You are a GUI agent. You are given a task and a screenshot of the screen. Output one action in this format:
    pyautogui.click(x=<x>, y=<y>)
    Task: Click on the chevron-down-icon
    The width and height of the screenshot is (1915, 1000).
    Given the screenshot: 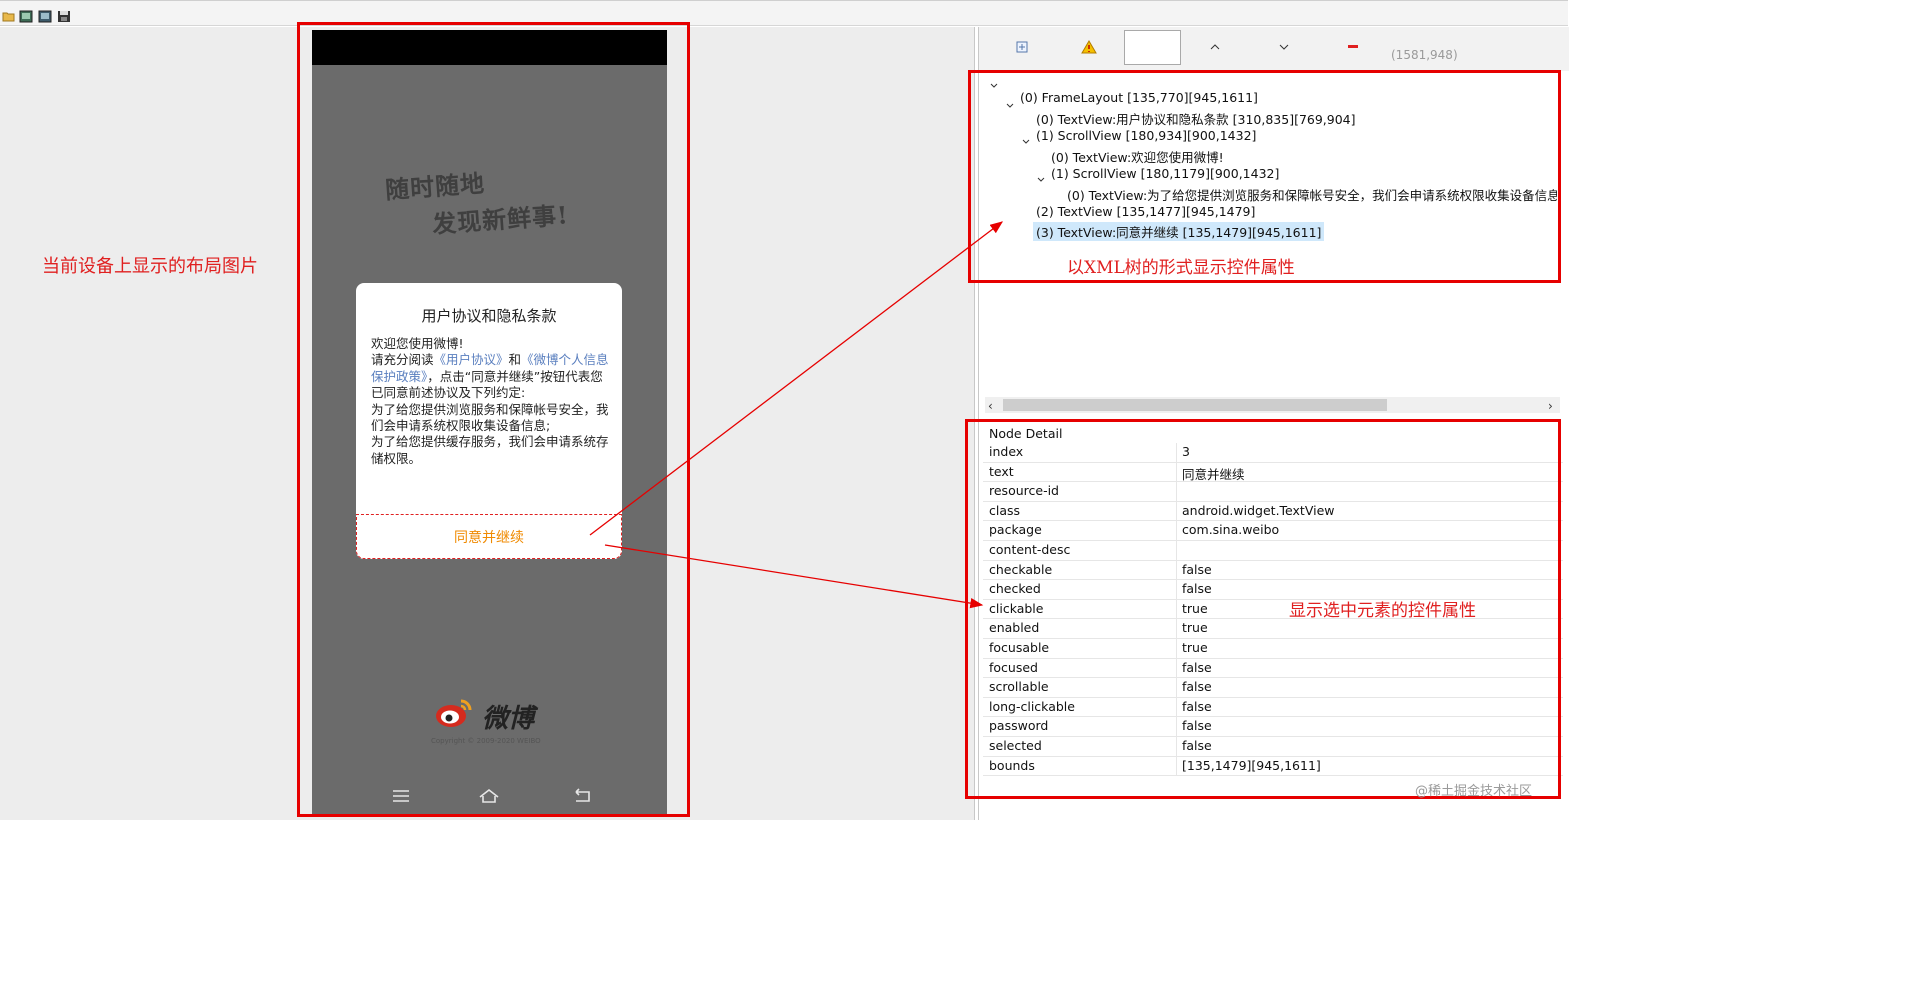 What is the action you would take?
    pyautogui.click(x=1284, y=47)
    